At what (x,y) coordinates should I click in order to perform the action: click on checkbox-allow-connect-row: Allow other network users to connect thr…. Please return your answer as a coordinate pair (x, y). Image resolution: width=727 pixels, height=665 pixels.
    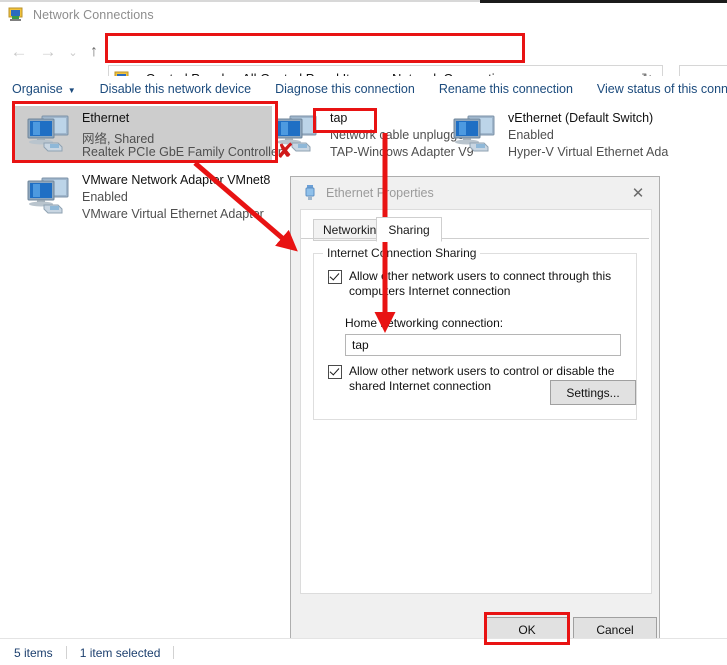
    Looking at the image, I should click on (472, 283).